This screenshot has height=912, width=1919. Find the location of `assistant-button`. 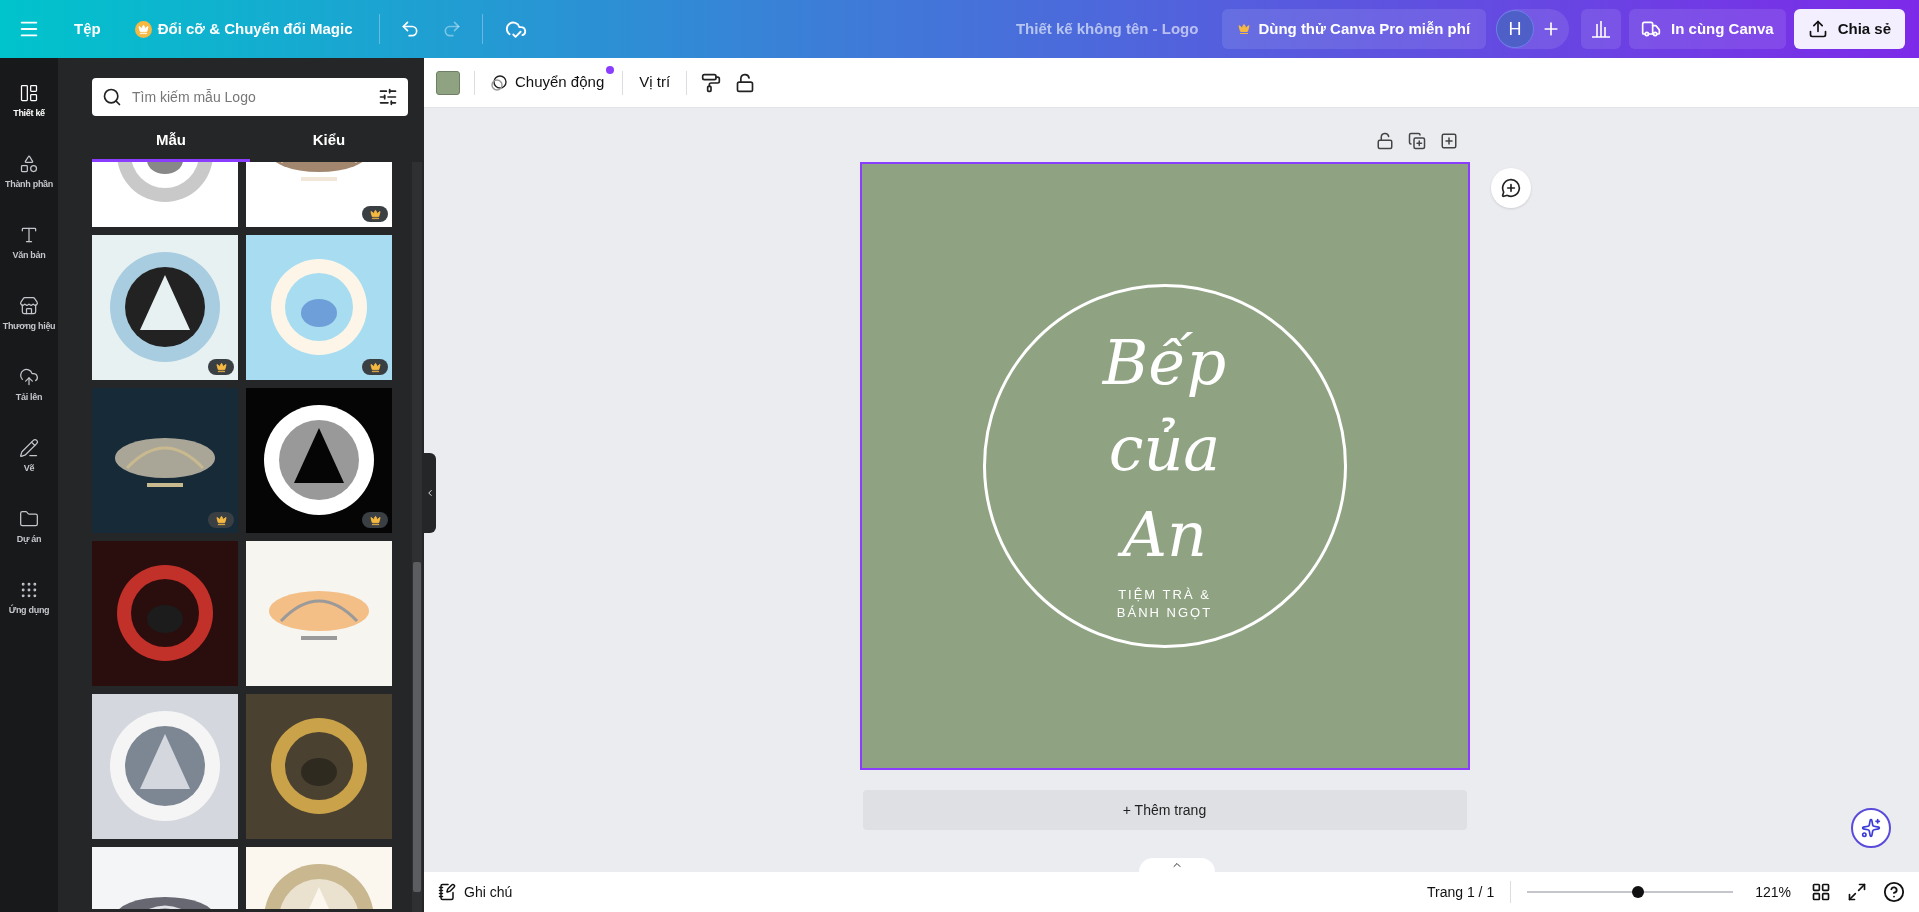

assistant-button is located at coordinates (1871, 828).